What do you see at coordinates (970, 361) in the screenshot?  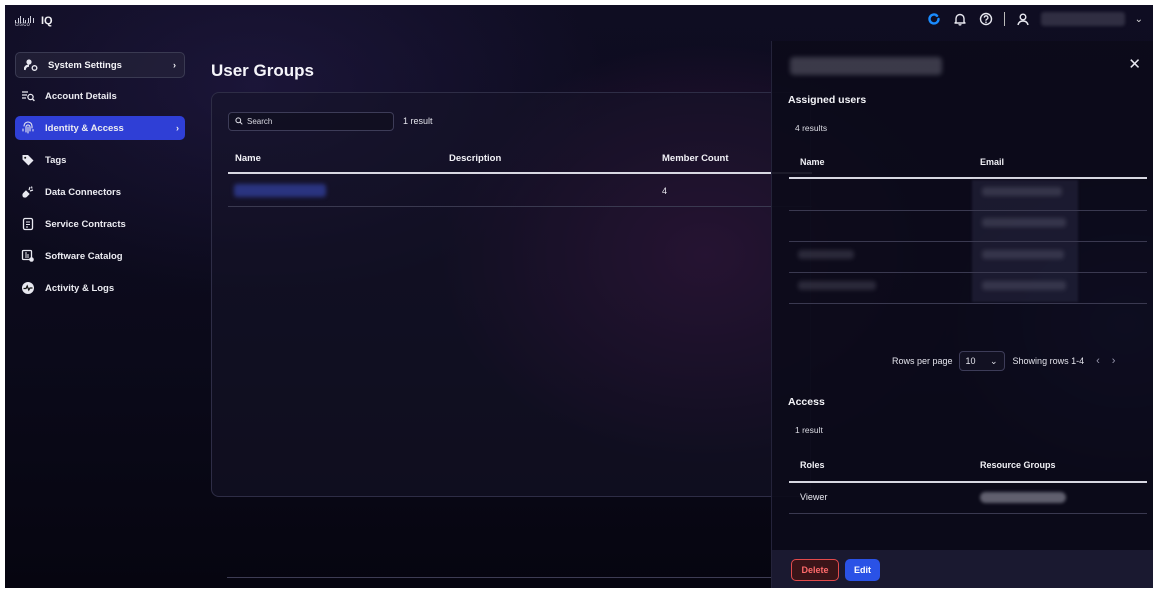 I see `rows-per-page-value: 10` at bounding box center [970, 361].